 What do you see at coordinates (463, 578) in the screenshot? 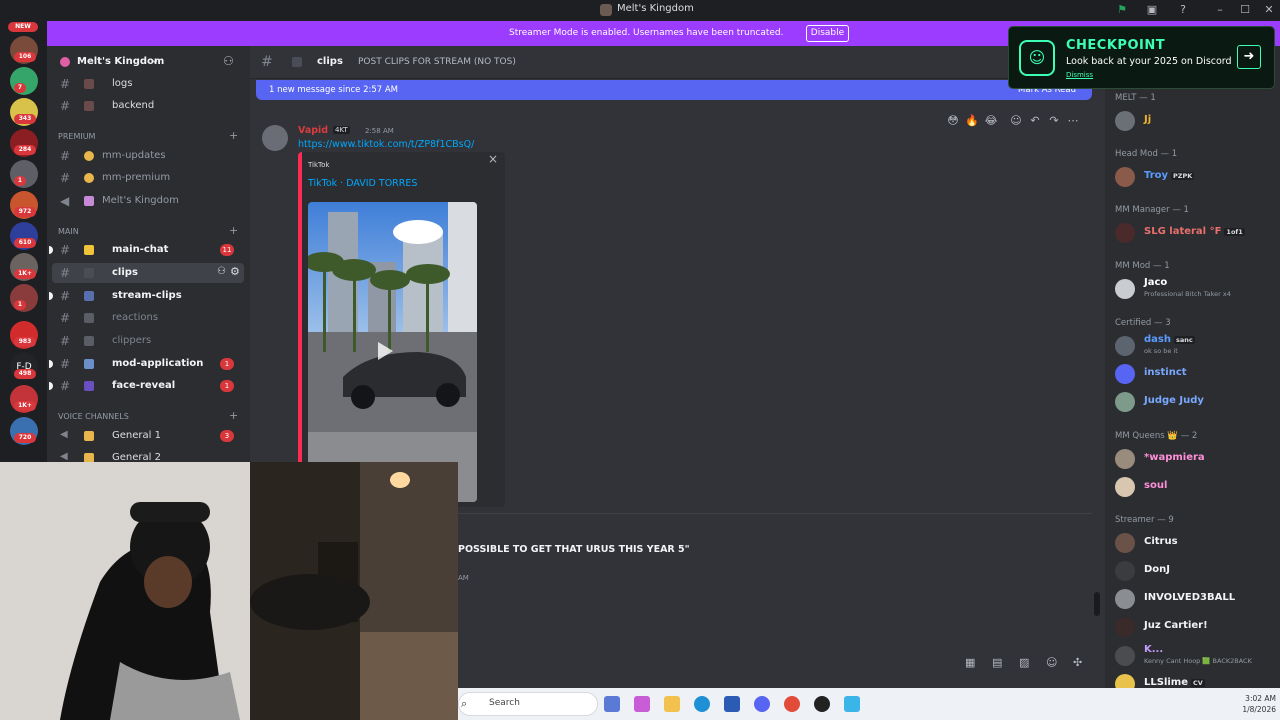
I see `next-message-time: AM` at bounding box center [463, 578].